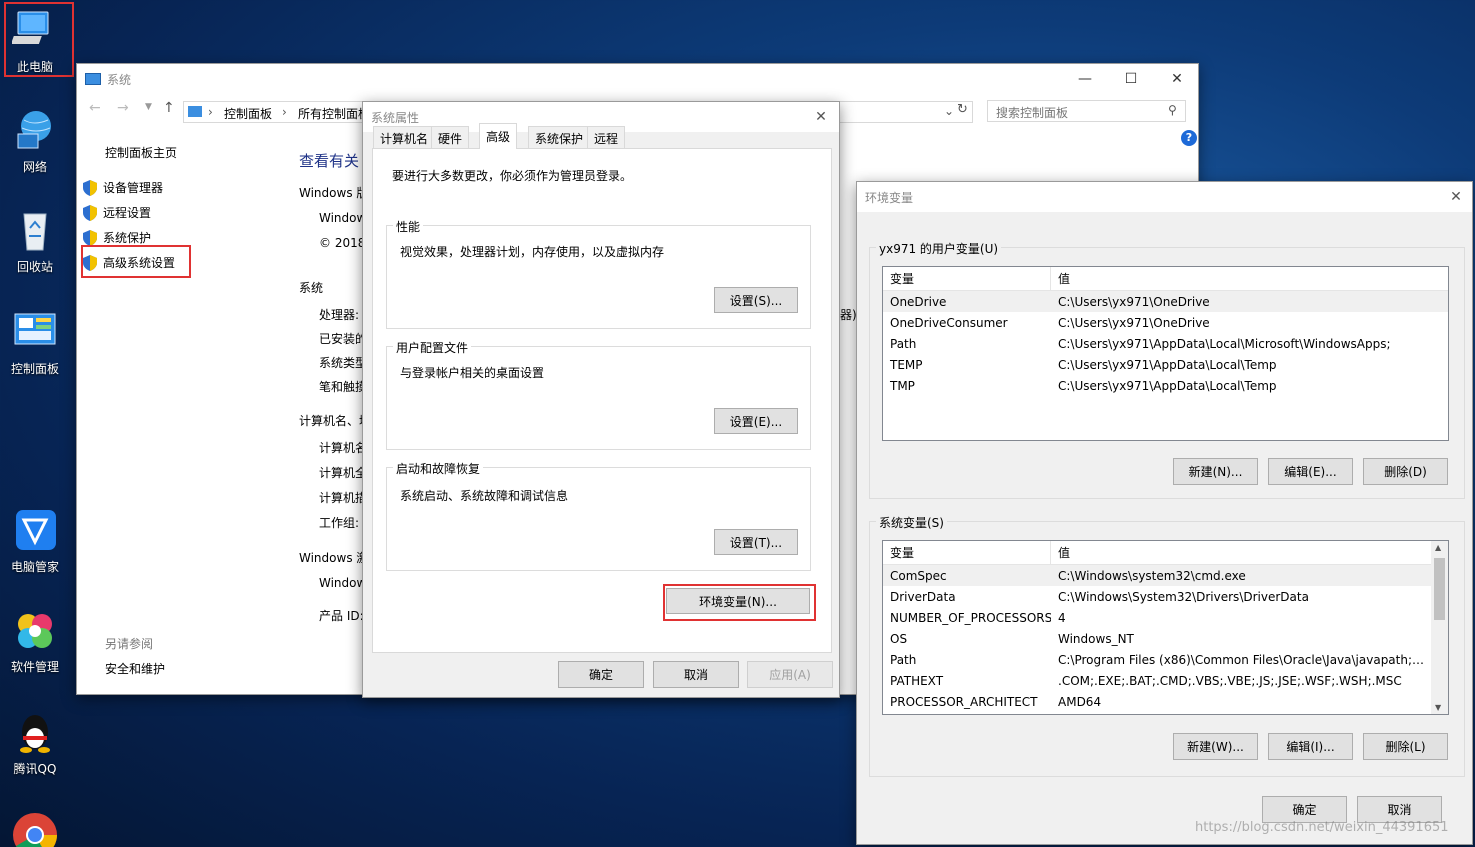 Image resolution: width=1475 pixels, height=847 pixels. Describe the element at coordinates (1032, 113) in the screenshot. I see `search-placeholder: 搜索控制面板` at that location.